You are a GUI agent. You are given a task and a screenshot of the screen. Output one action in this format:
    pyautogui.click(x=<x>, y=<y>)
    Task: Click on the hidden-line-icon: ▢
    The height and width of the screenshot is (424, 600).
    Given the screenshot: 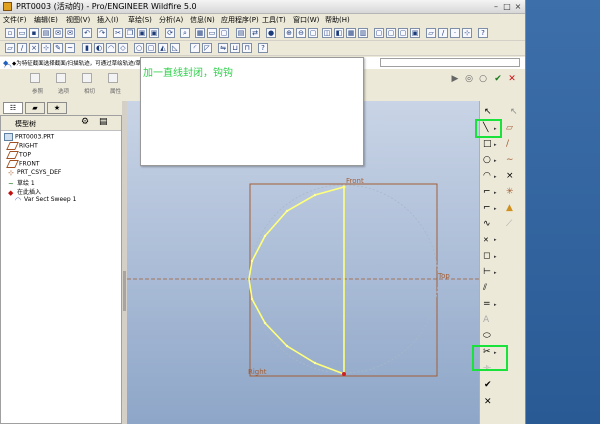 What is the action you would take?
    pyautogui.click(x=391, y=33)
    